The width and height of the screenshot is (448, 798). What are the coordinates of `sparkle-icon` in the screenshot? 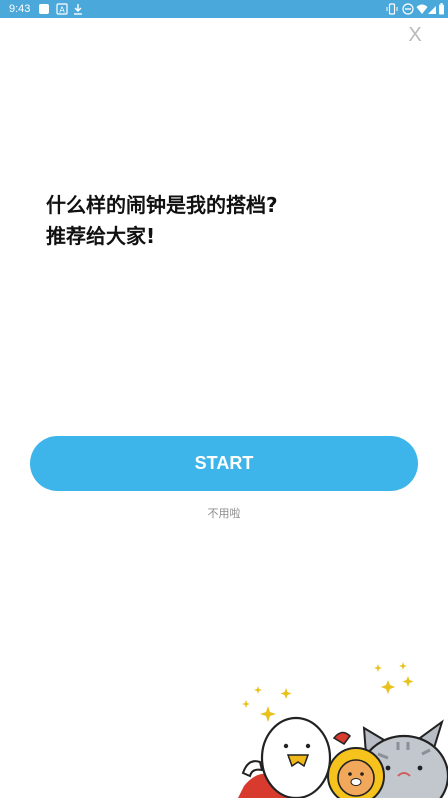 It's located at (328, 692).